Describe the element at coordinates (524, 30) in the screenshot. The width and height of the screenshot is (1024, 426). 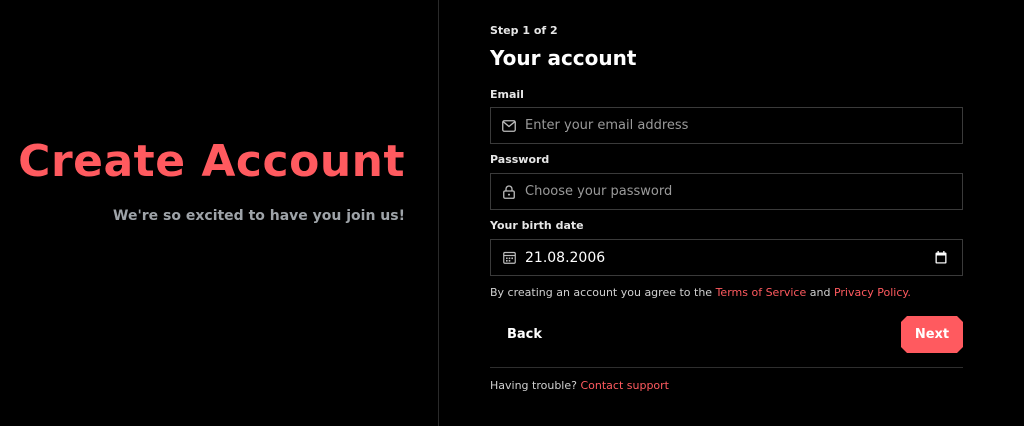
I see `step-indicator: Step 1 of 2` at that location.